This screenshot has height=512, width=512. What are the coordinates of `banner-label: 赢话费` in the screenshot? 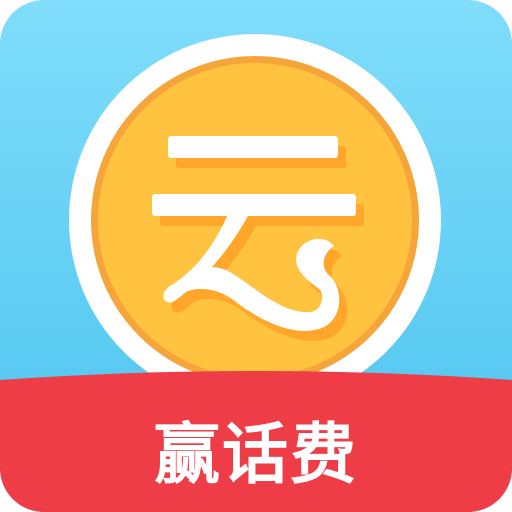 It's located at (256, 454).